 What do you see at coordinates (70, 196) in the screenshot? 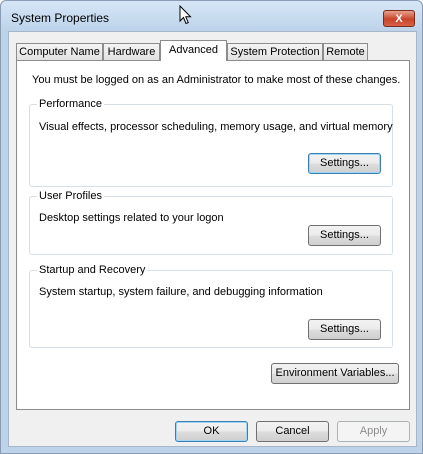
I see `user-profiles-title: User Profiles` at bounding box center [70, 196].